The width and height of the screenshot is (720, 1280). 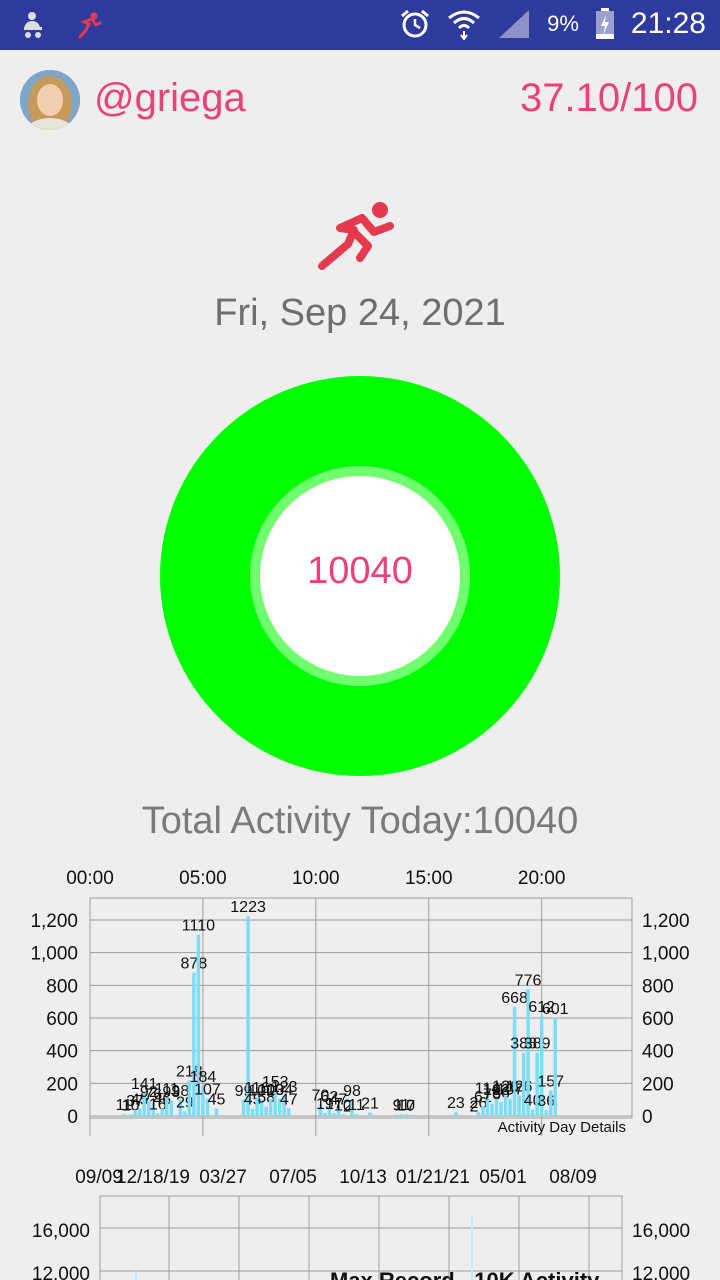 I want to click on y-tick-label-left: 800, so click(x=62, y=986).